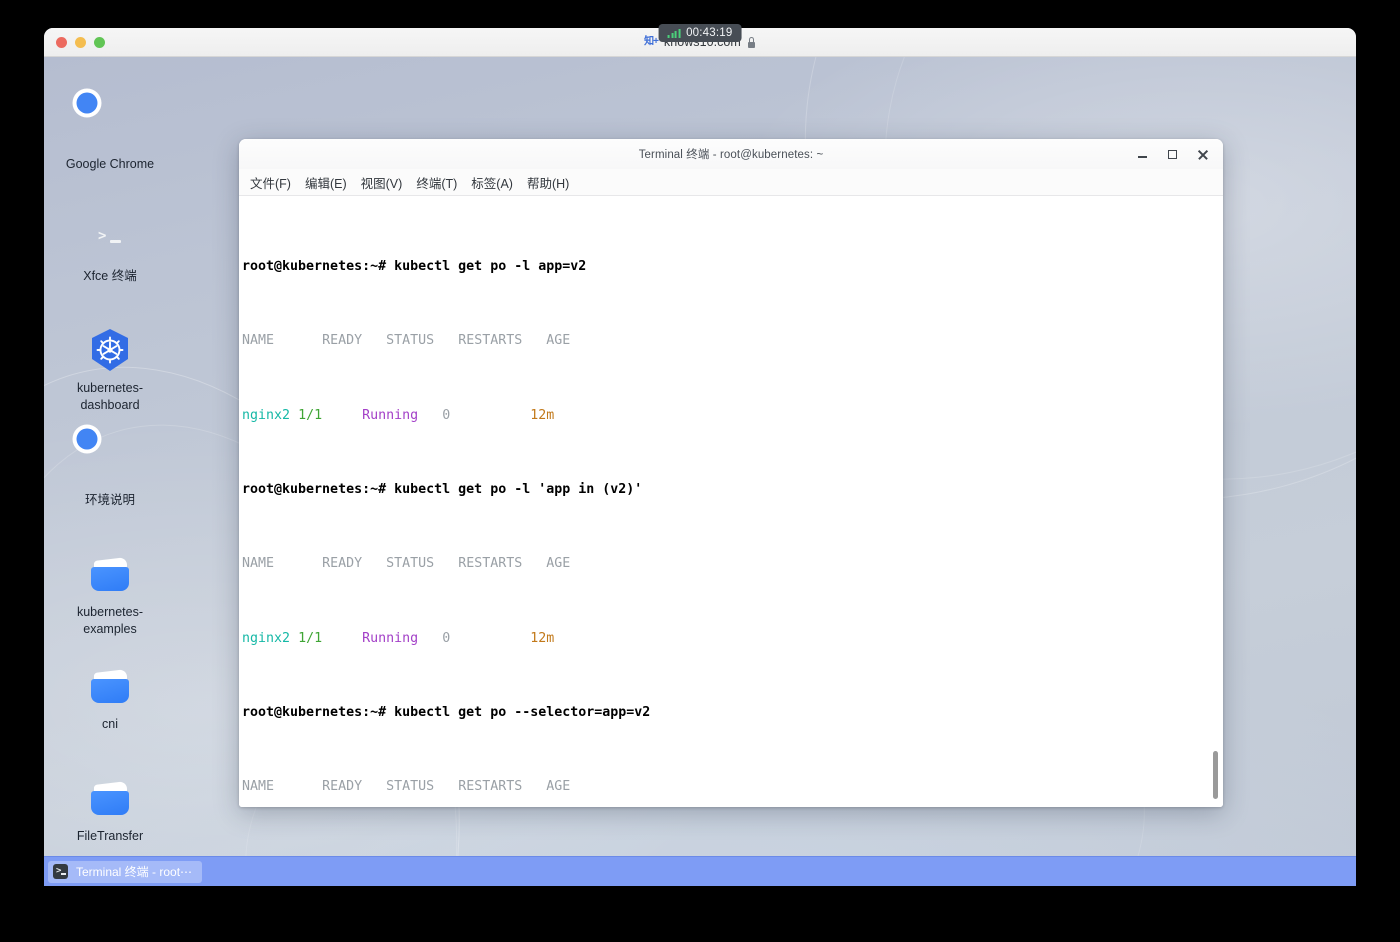 The height and width of the screenshot is (942, 1400). What do you see at coordinates (1142, 154) in the screenshot?
I see `minimize-icon` at bounding box center [1142, 154].